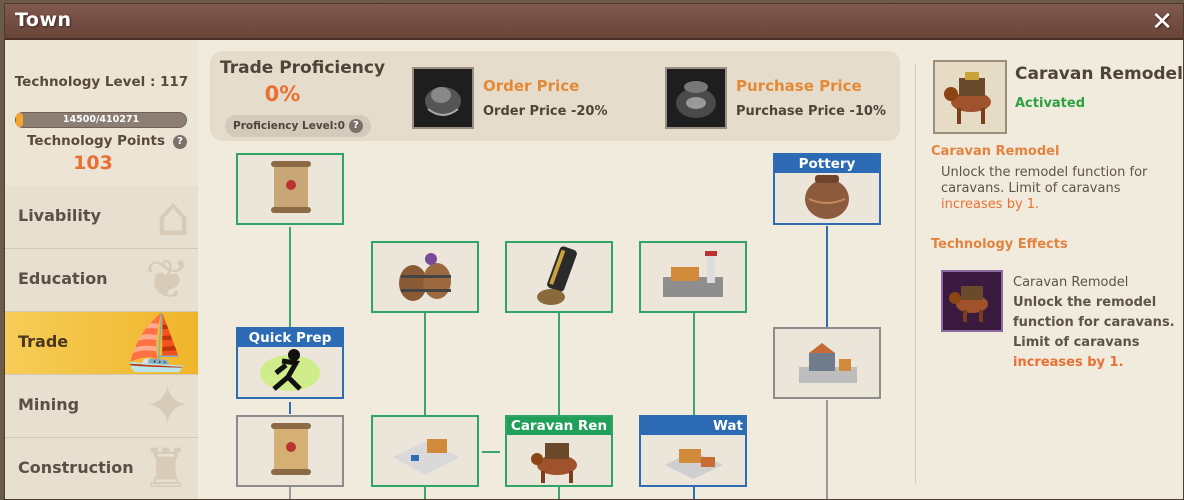 This screenshot has height=500, width=1184. What do you see at coordinates (1031, 188) in the screenshot?
I see `description-line: caravans. Limit of caravans` at bounding box center [1031, 188].